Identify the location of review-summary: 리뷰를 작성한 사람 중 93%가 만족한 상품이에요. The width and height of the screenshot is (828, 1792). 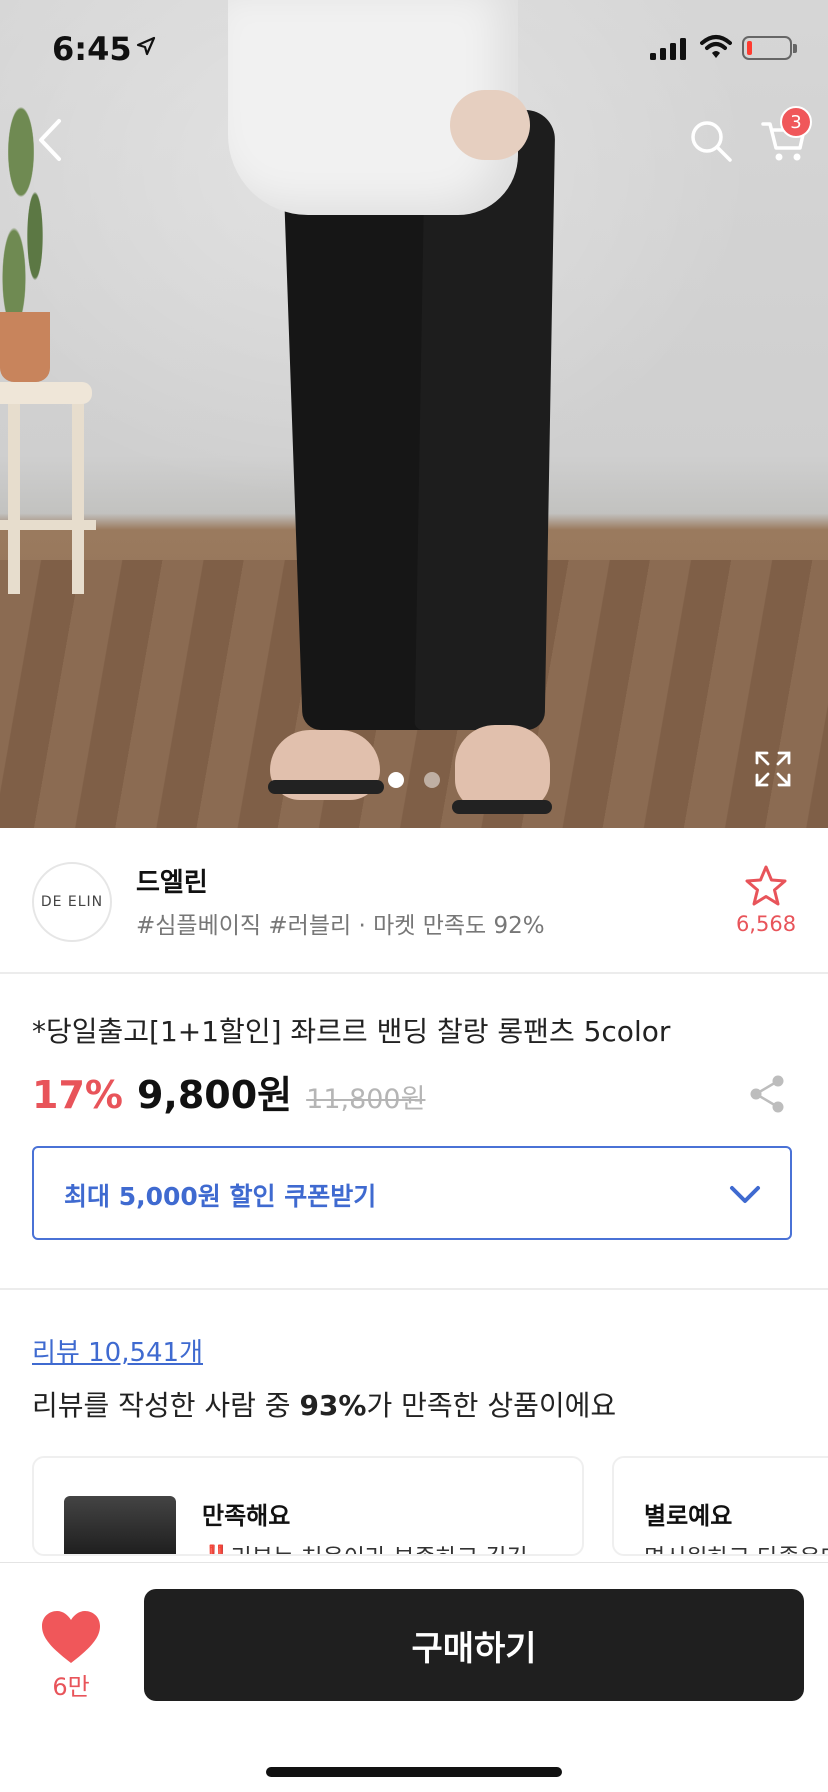
(324, 1404).